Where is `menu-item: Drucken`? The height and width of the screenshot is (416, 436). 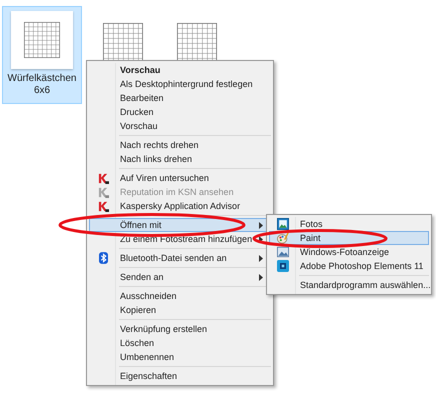 menu-item: Drucken is located at coordinates (180, 112).